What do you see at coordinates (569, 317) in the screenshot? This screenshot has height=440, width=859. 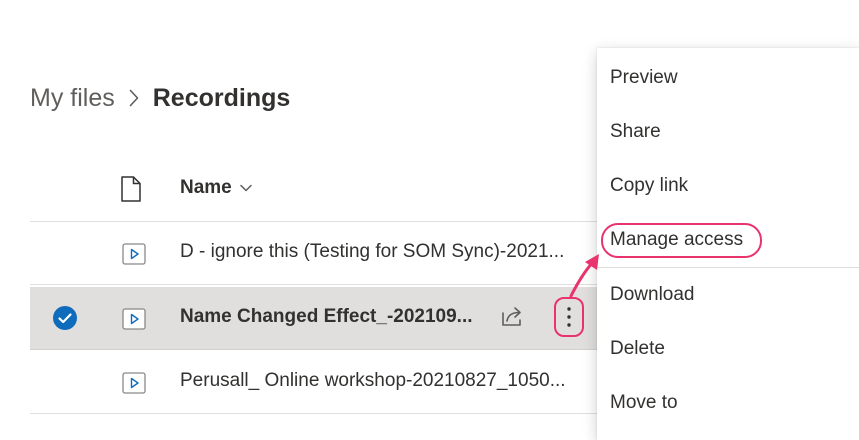 I see `more-options-icon` at bounding box center [569, 317].